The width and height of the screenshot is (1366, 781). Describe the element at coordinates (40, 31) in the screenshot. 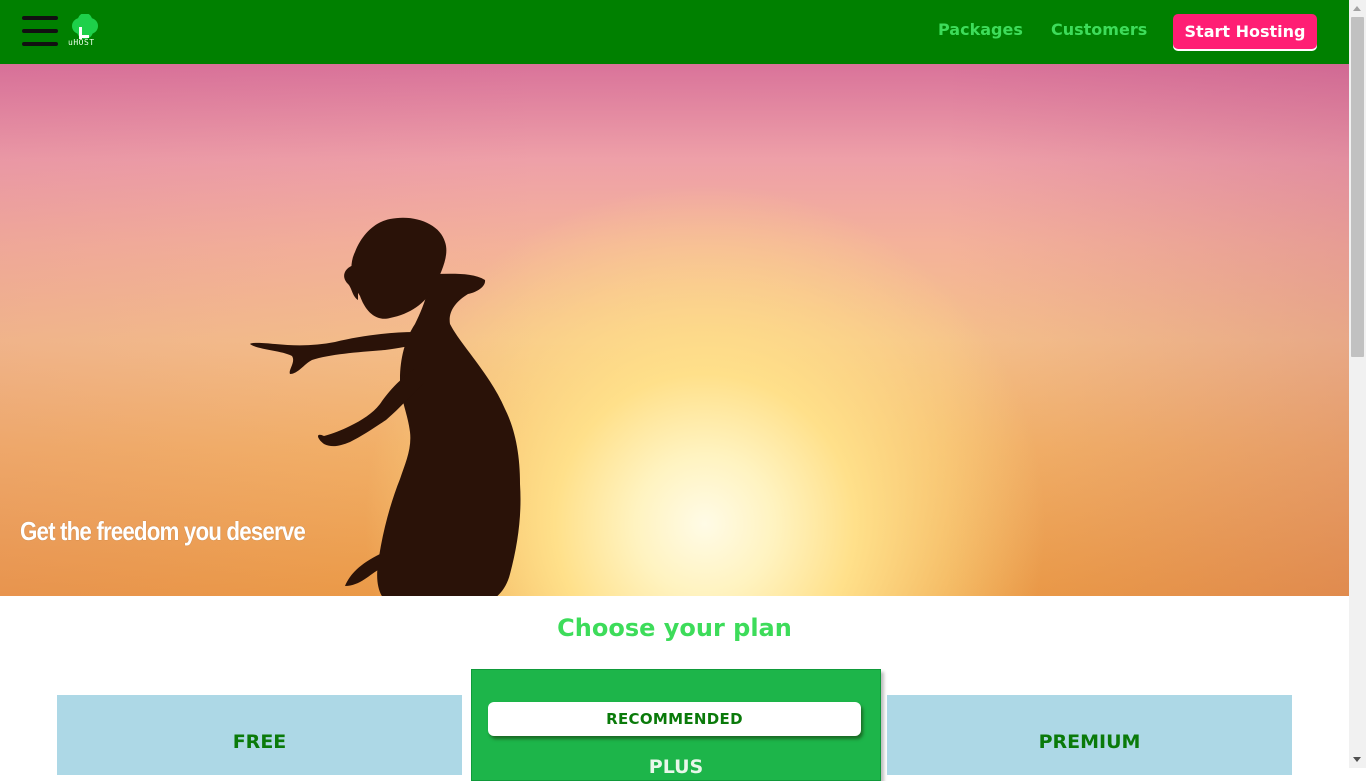

I see `hamburger-menu-icon` at that location.